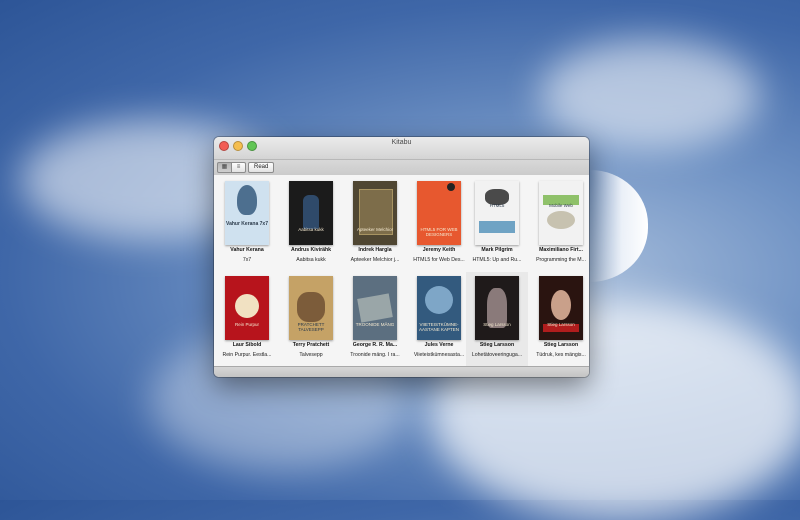 This screenshot has width=800, height=520. I want to click on cover-text: TROONIDE MÄNG, so click(375, 324).